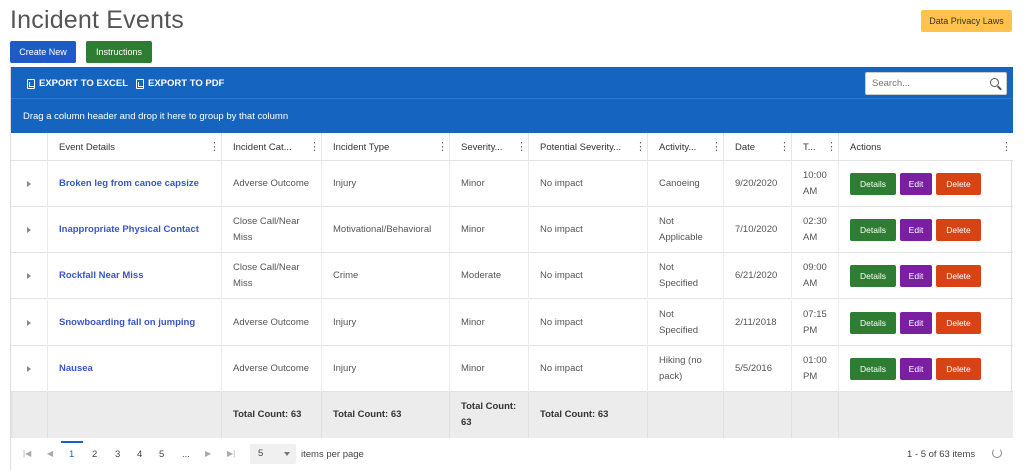  I want to click on pdf-icon, so click(140, 83).